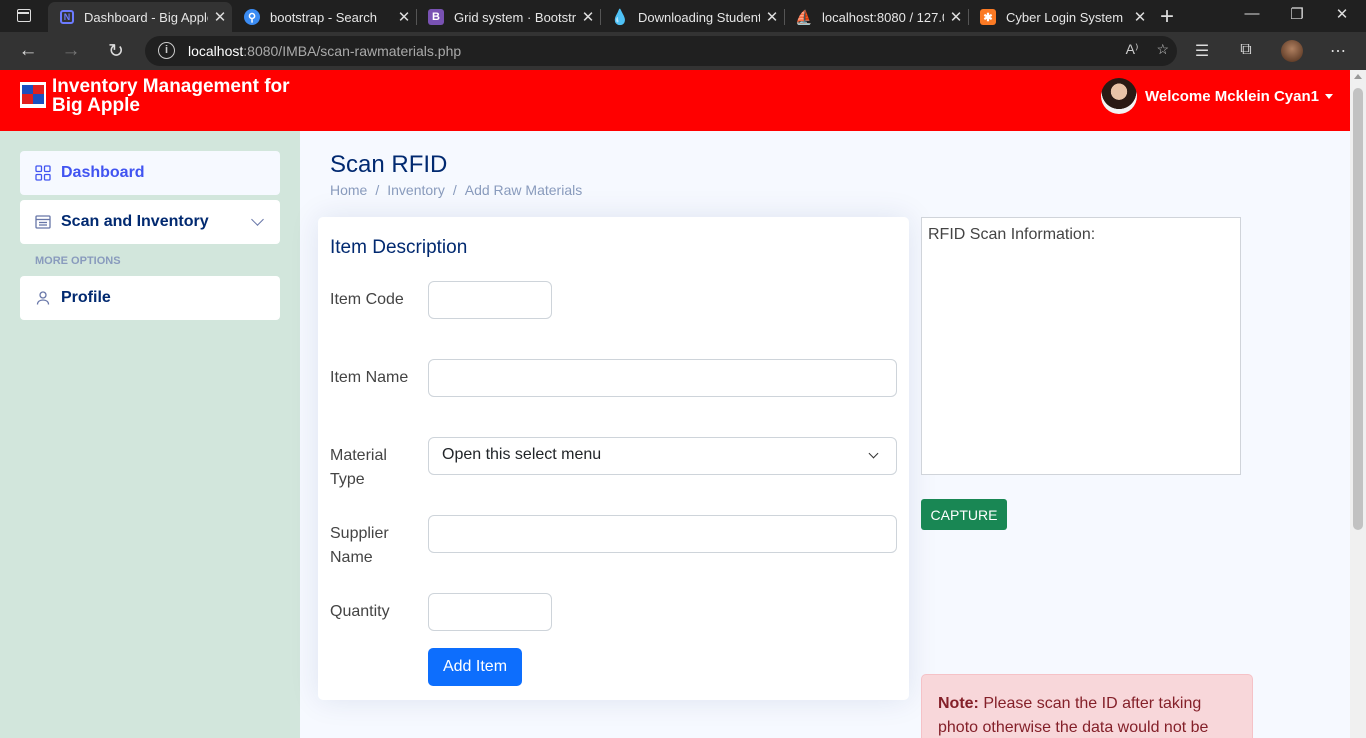 This screenshot has height=738, width=1366. Describe the element at coordinates (515, 17) in the screenshot. I see `tab-title: Grid system · Bootstrap` at that location.